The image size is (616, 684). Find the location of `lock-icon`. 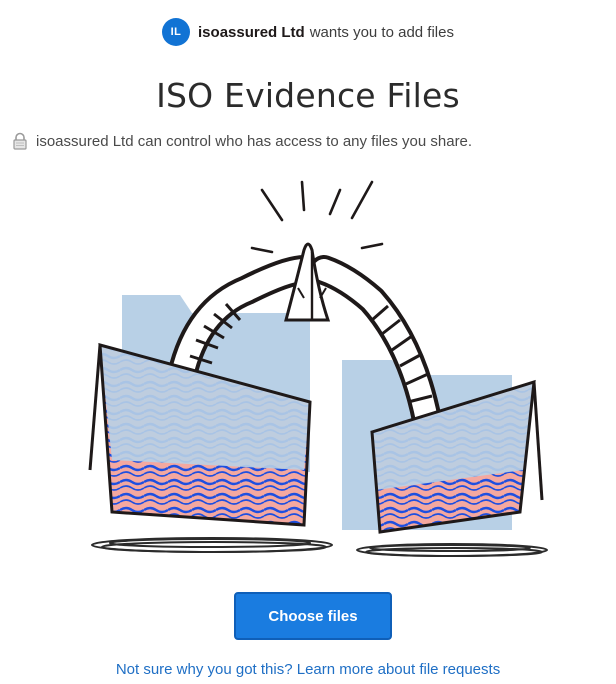

lock-icon is located at coordinates (20, 141).